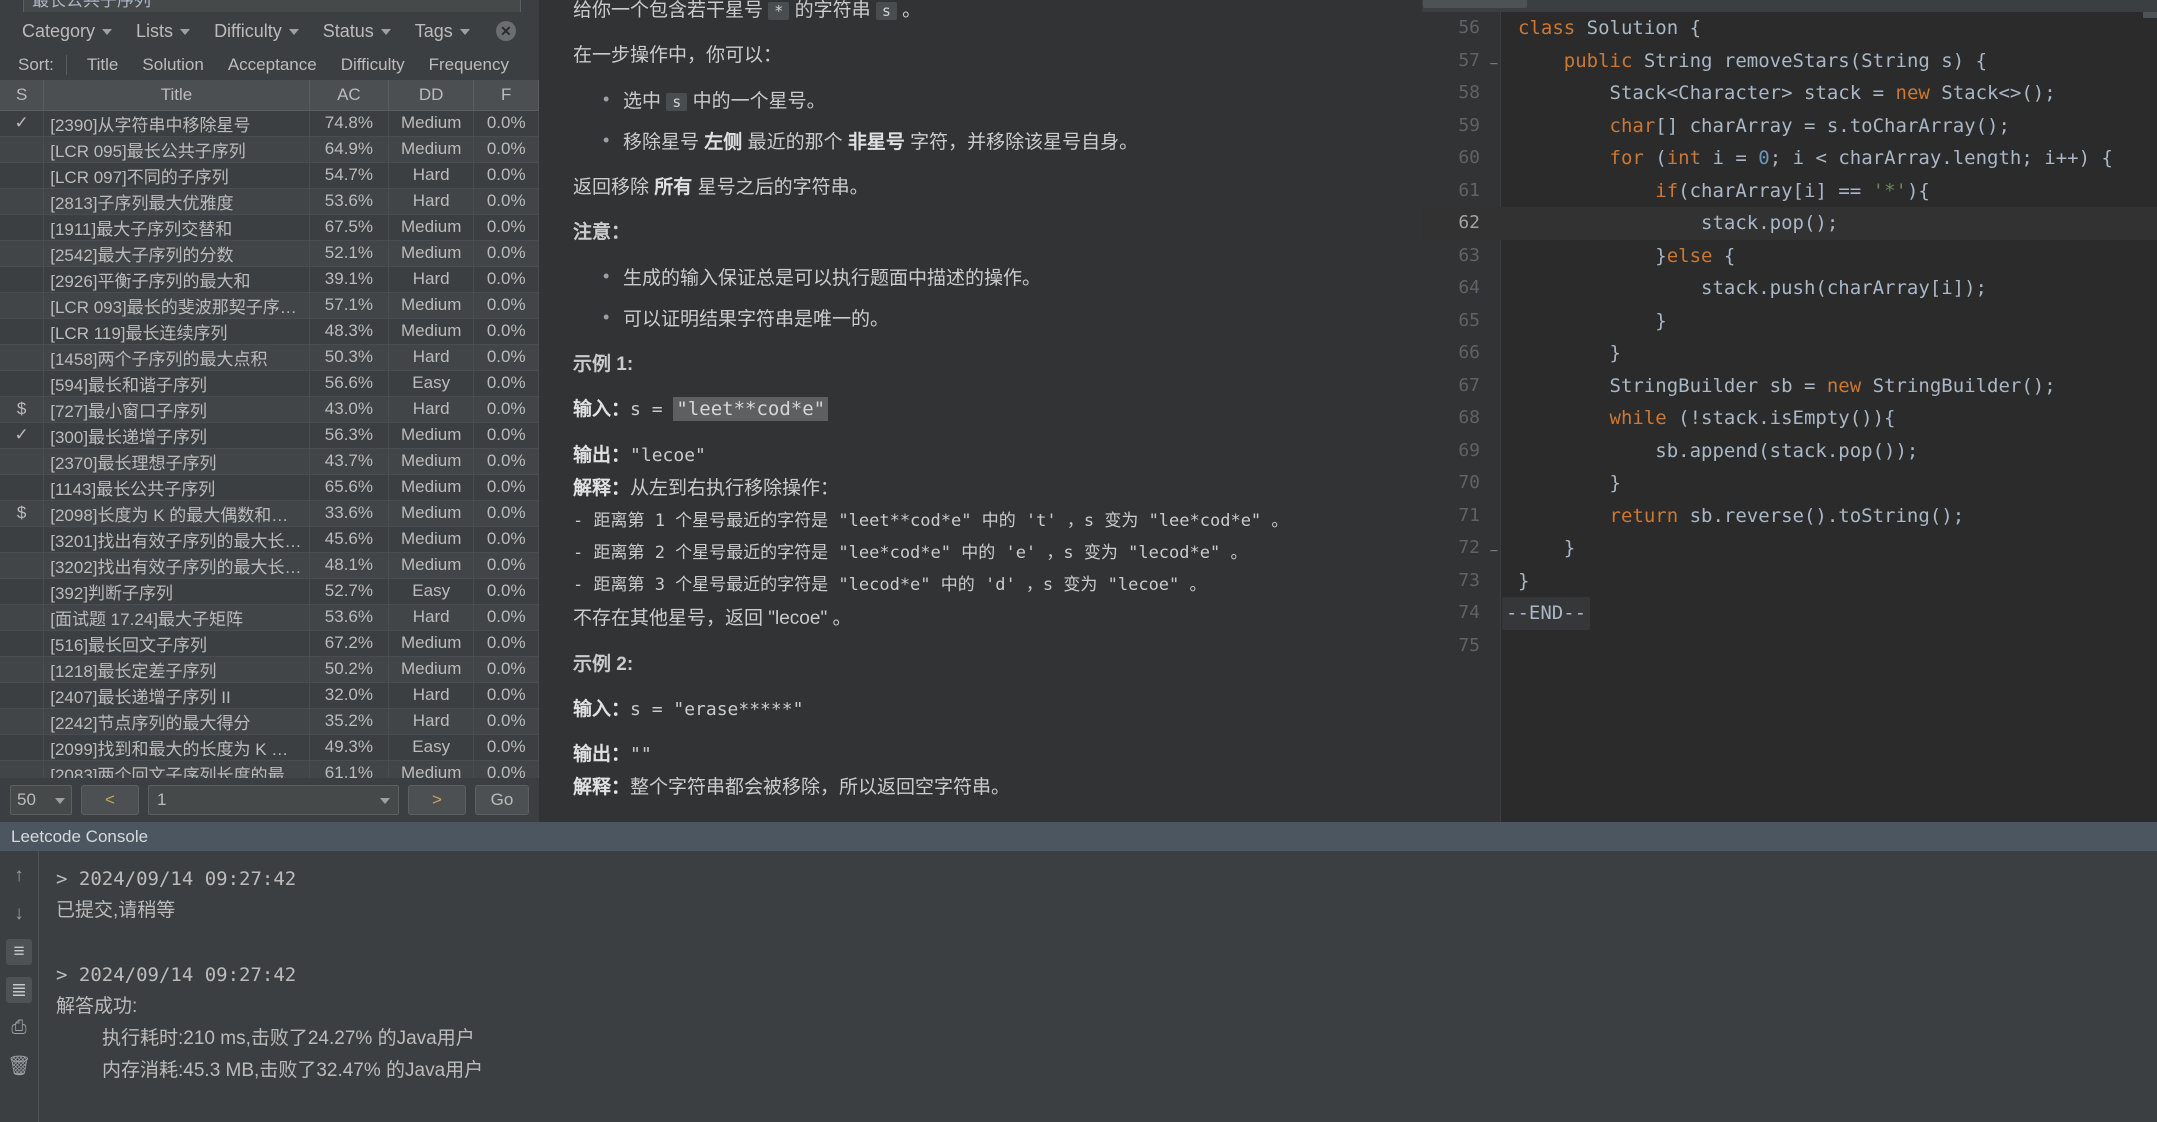  What do you see at coordinates (1789, 353) in the screenshot?
I see `code-line: 66 }` at bounding box center [1789, 353].